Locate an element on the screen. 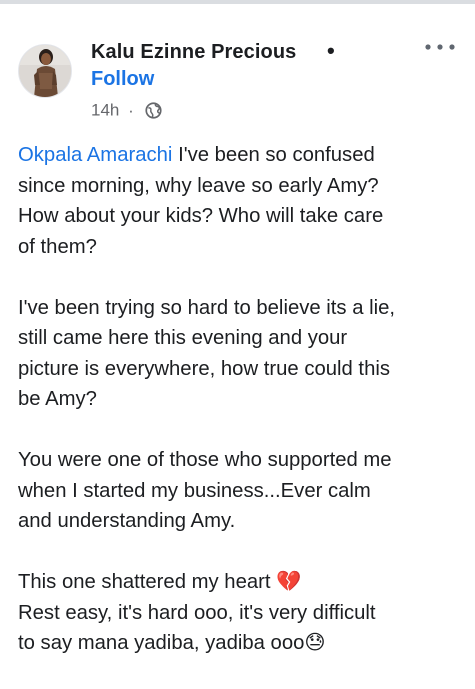 The width and height of the screenshot is (475, 689). follow-button: Follow is located at coordinates (122, 79).